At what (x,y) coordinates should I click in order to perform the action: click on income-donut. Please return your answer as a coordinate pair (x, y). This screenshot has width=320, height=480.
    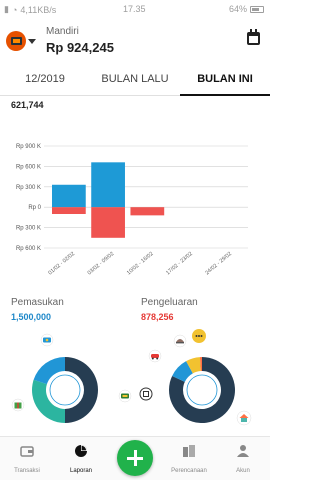
    Looking at the image, I should click on (64, 390).